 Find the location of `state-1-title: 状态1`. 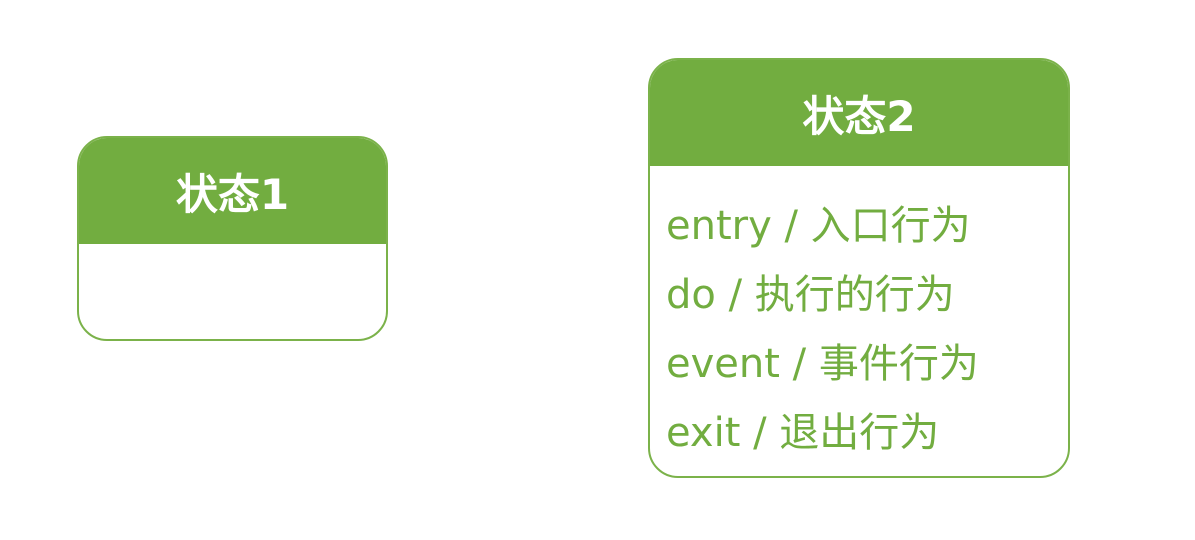

state-1-title: 状态1 is located at coordinates (232, 191).